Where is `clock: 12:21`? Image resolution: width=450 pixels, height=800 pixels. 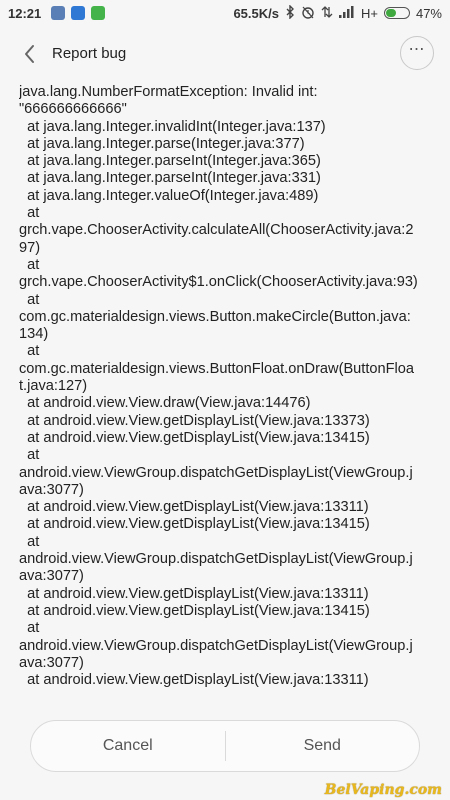
clock: 12:21 is located at coordinates (25, 13).